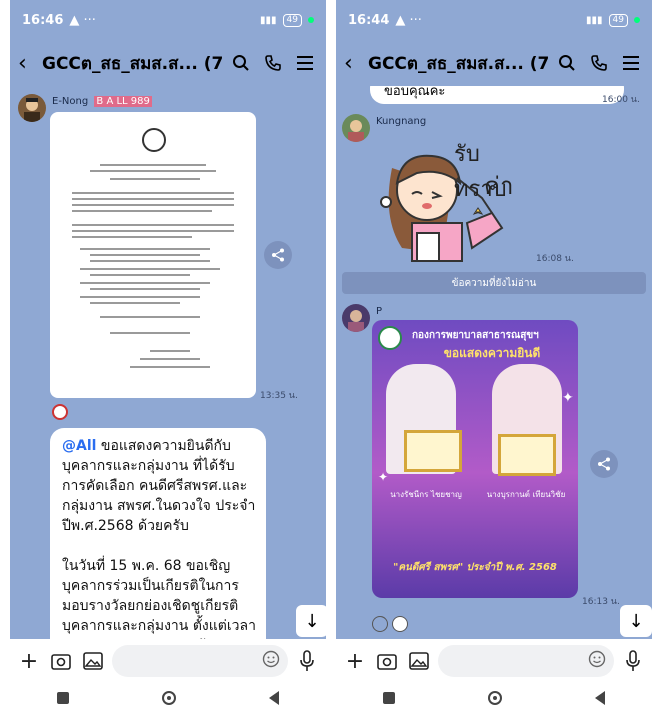 The image size is (652, 713). What do you see at coordinates (452, 195) in the screenshot?
I see `sticker-message: รับทราบ ค่า` at bounding box center [452, 195].